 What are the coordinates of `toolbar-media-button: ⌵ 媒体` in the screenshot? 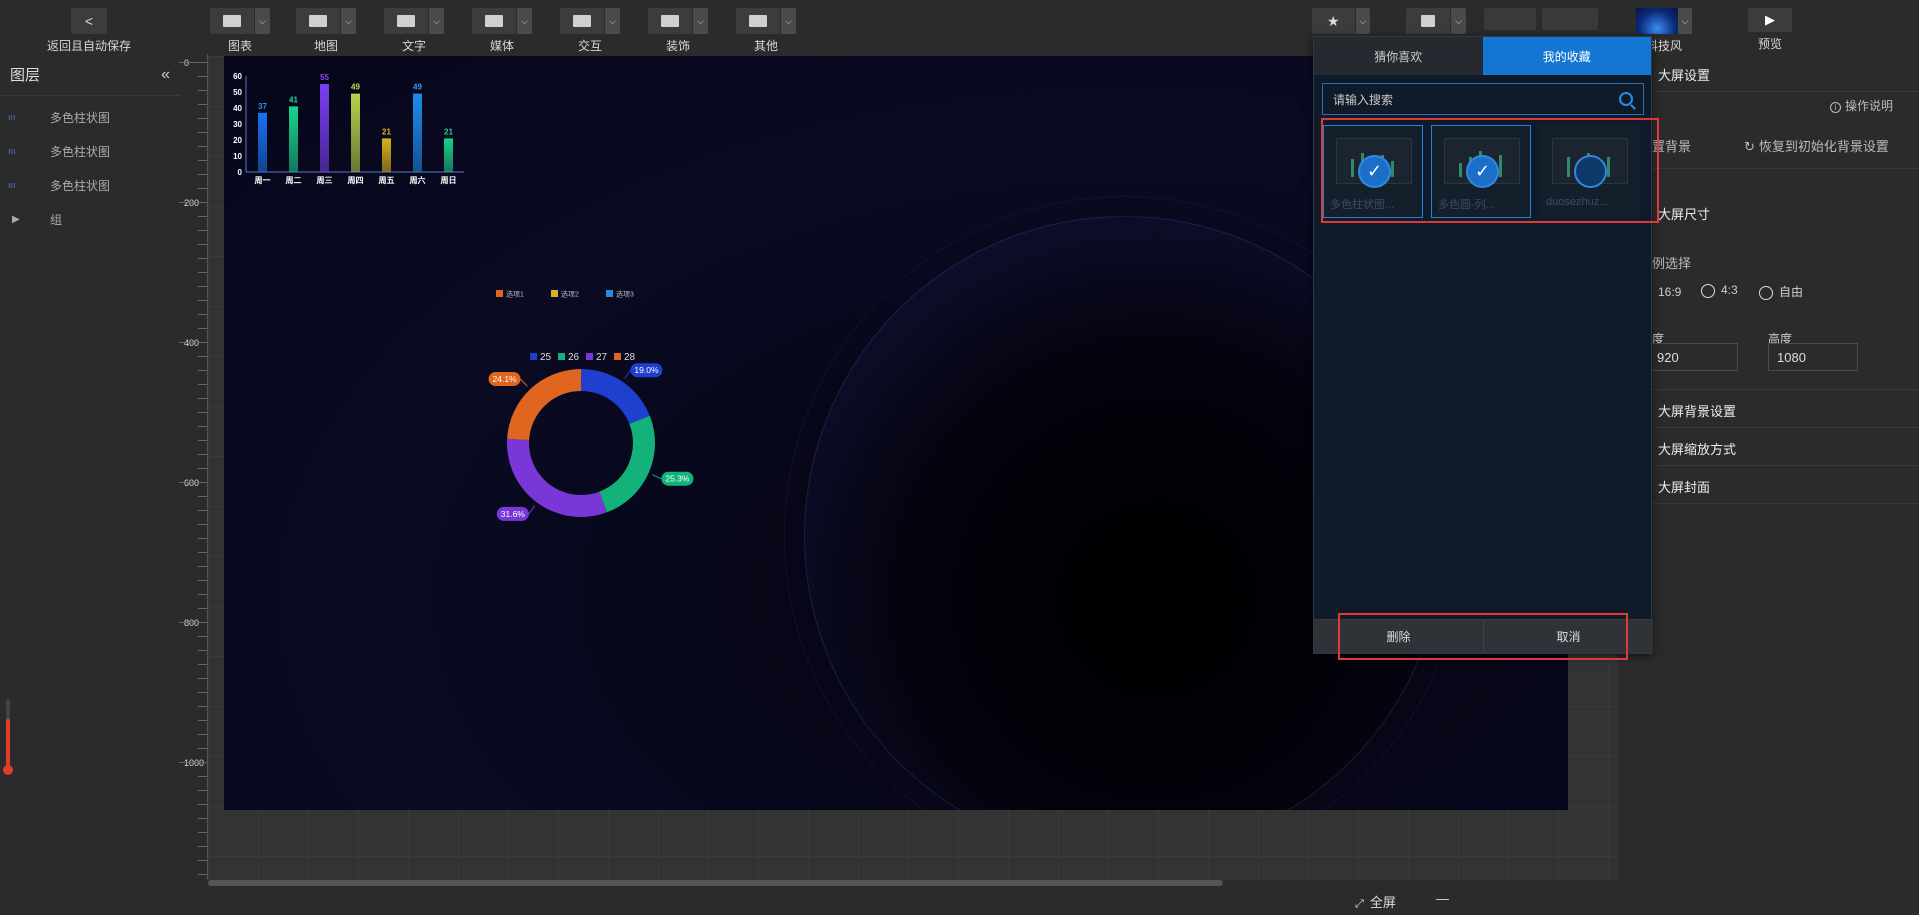 It's located at (502, 30).